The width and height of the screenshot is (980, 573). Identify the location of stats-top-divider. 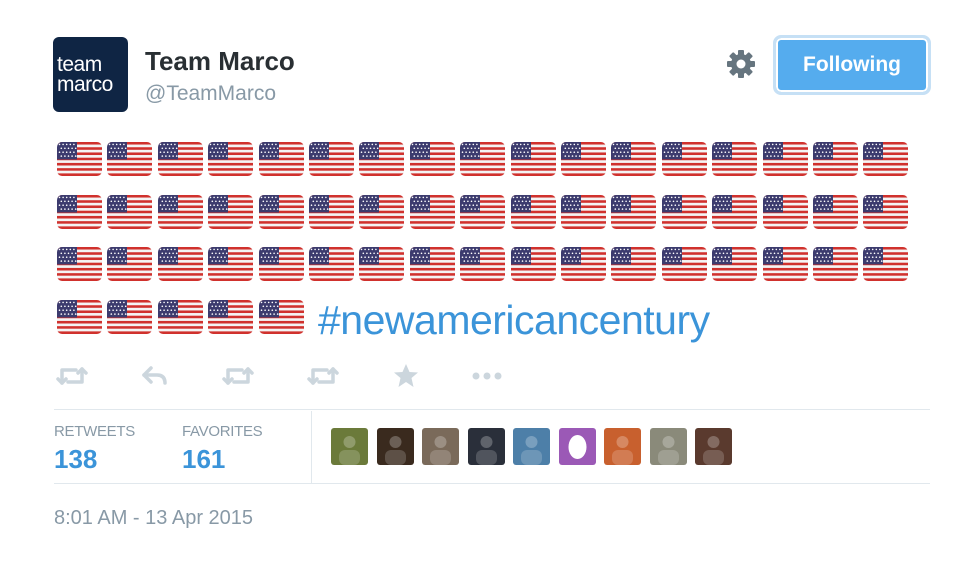
(492, 409).